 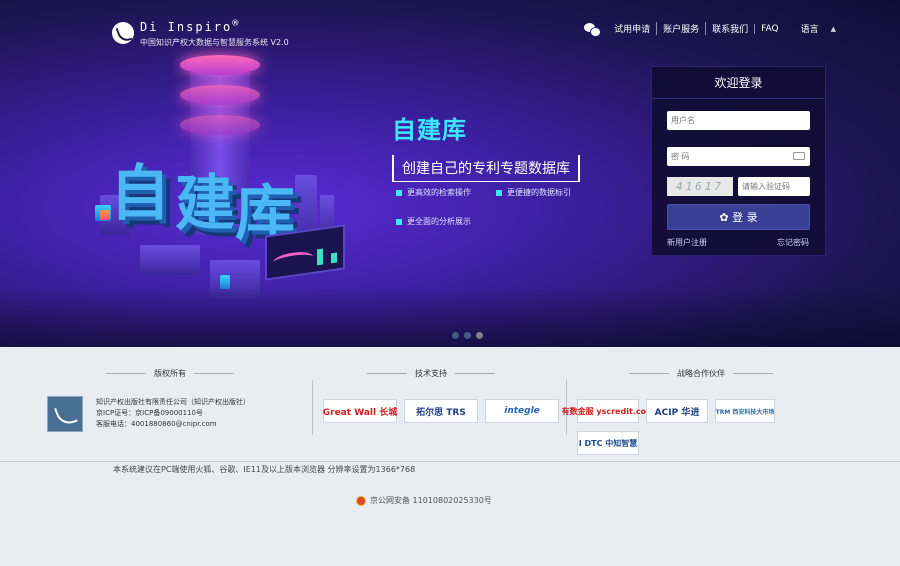 I want to click on chevron-up-icon: ▲, so click(x=833, y=28).